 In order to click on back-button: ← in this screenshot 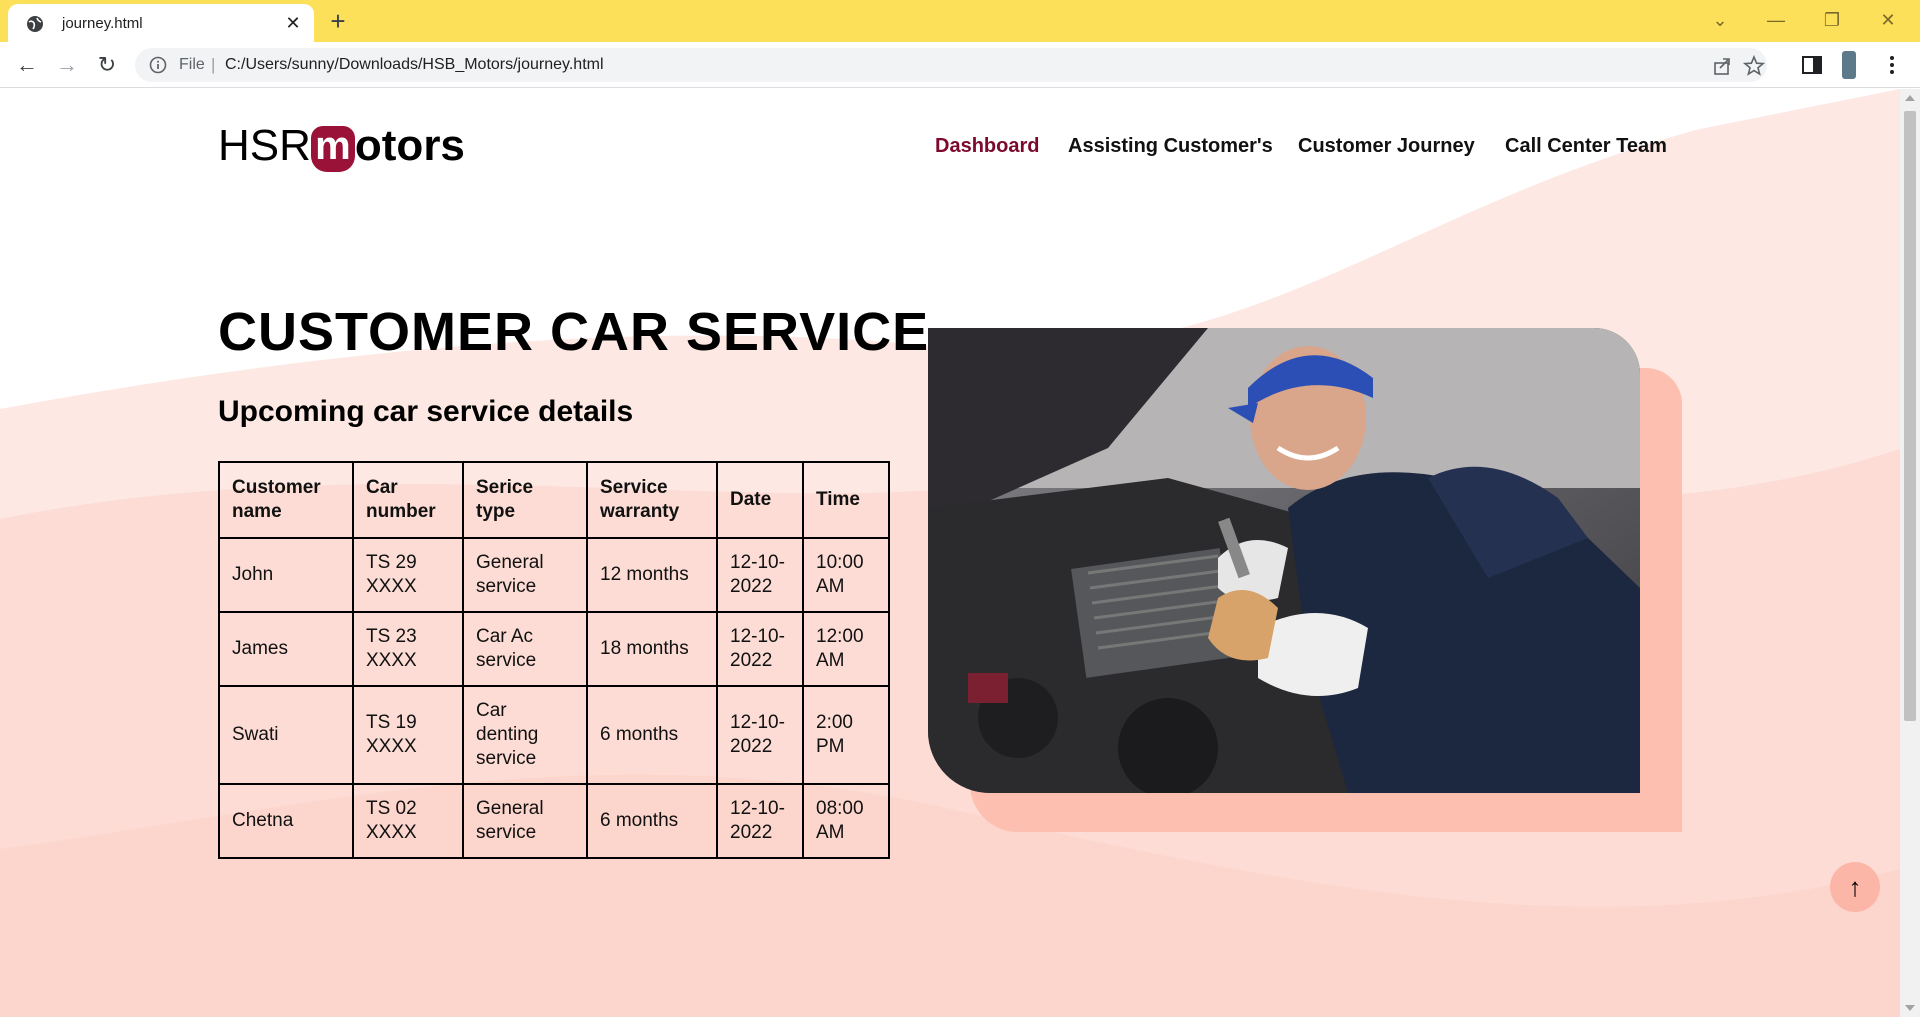, I will do `click(27, 65)`.